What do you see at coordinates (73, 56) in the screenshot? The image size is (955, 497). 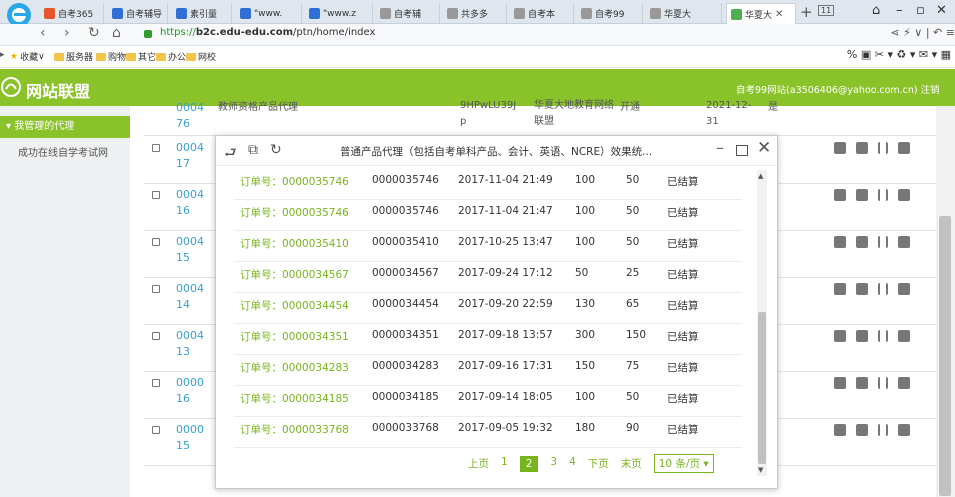 I see `bookmark-folder-server: 服务器` at bounding box center [73, 56].